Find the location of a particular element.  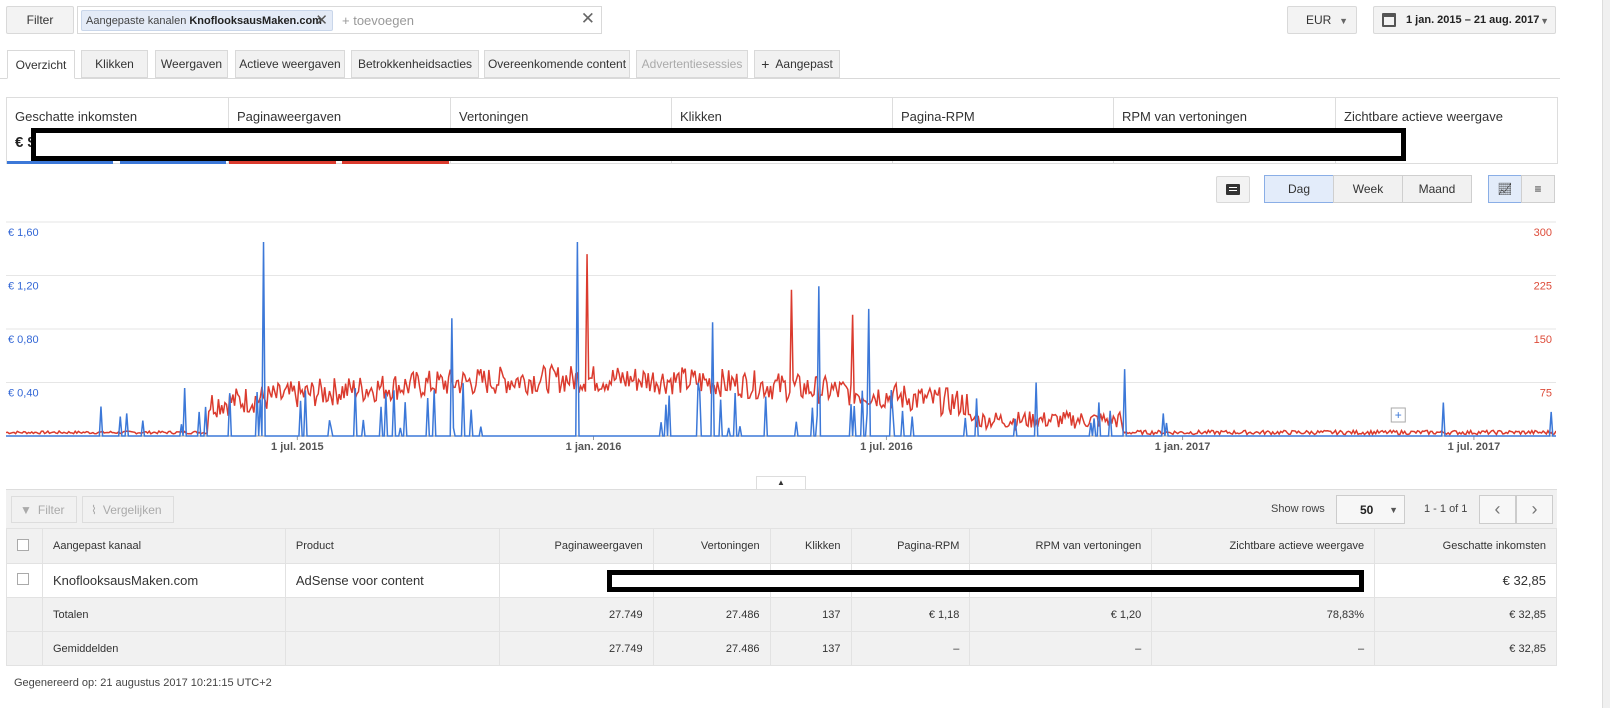

header-product: Product is located at coordinates (392, 546).